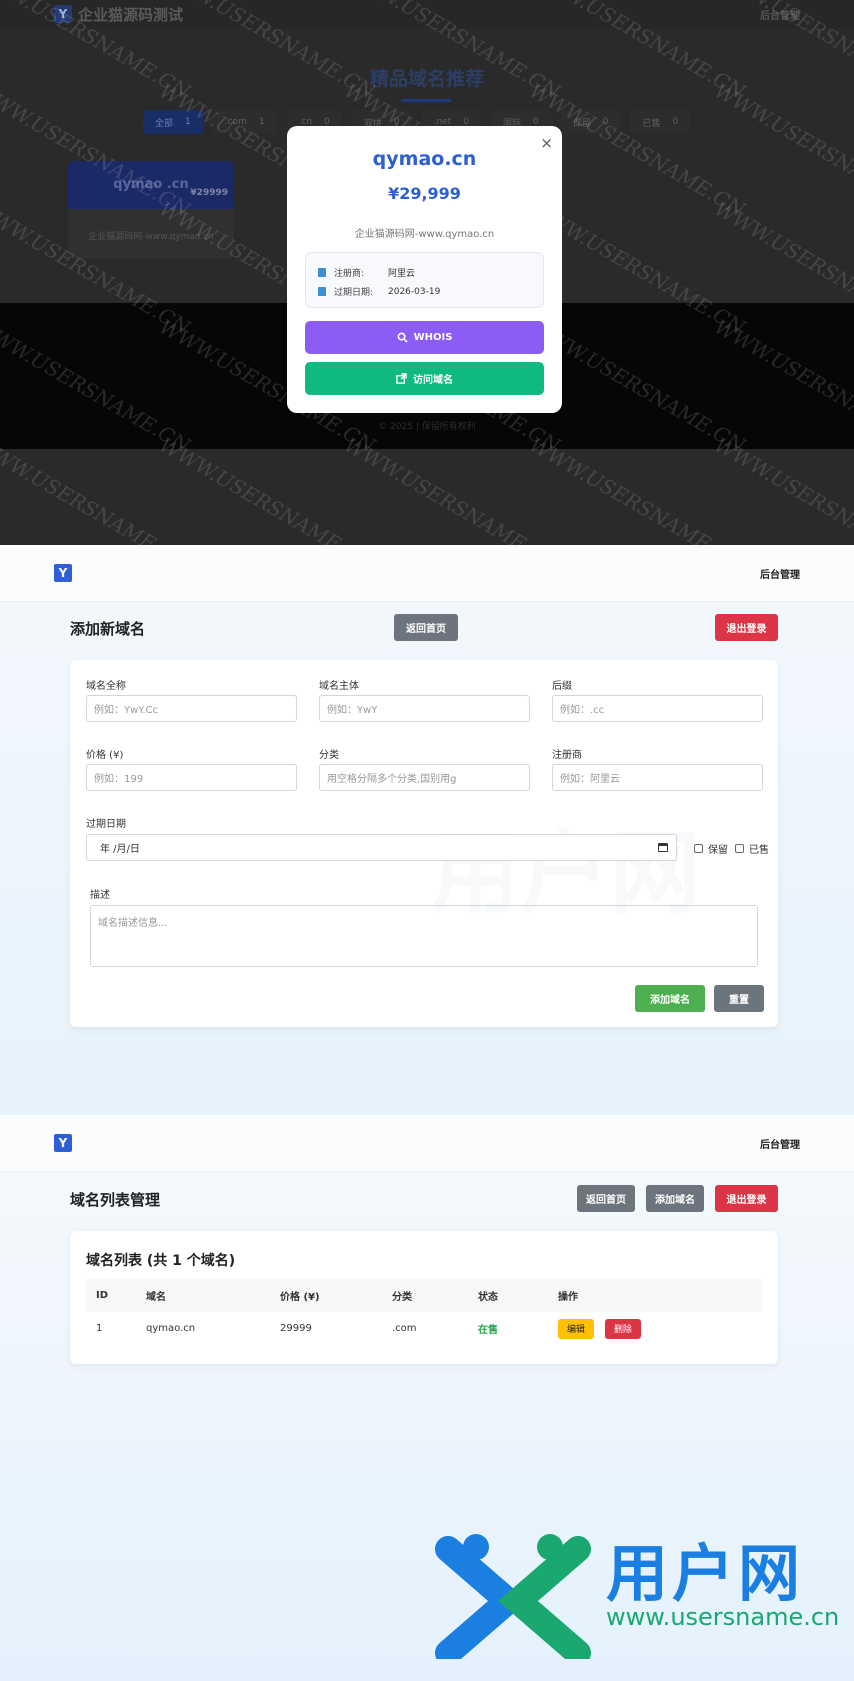 Image resolution: width=854 pixels, height=1681 pixels. Describe the element at coordinates (296, 1328) in the screenshot. I see `cell-price: 29999` at that location.